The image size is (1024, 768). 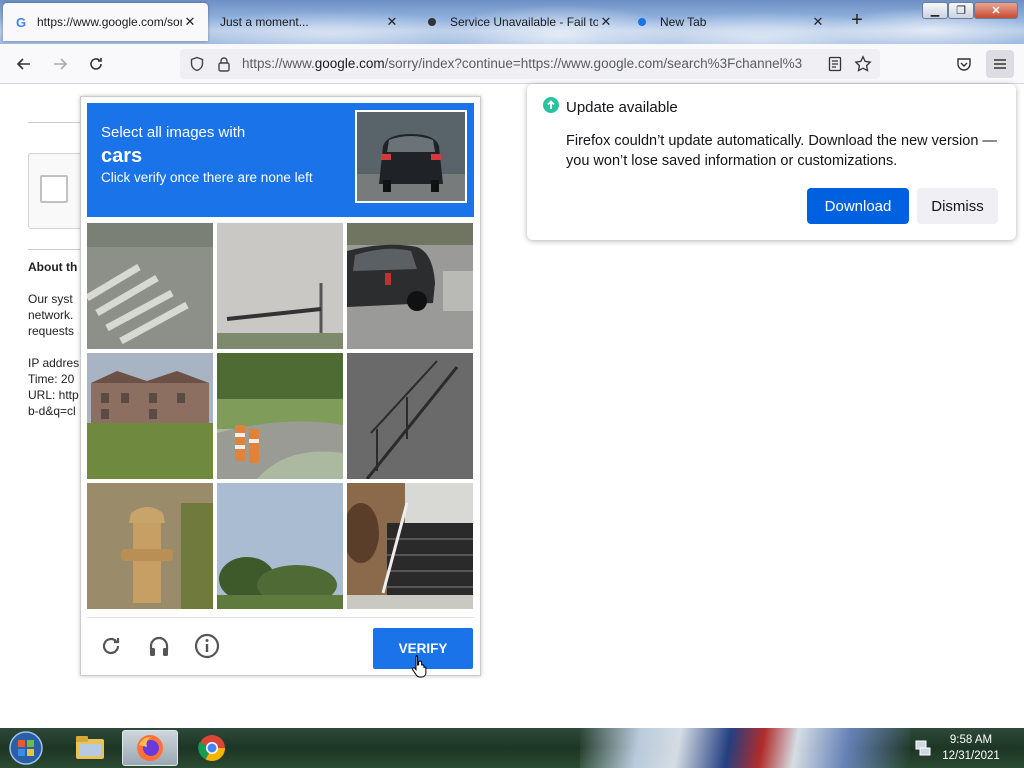 I want to click on taskbar-explorer, so click(x=90, y=748).